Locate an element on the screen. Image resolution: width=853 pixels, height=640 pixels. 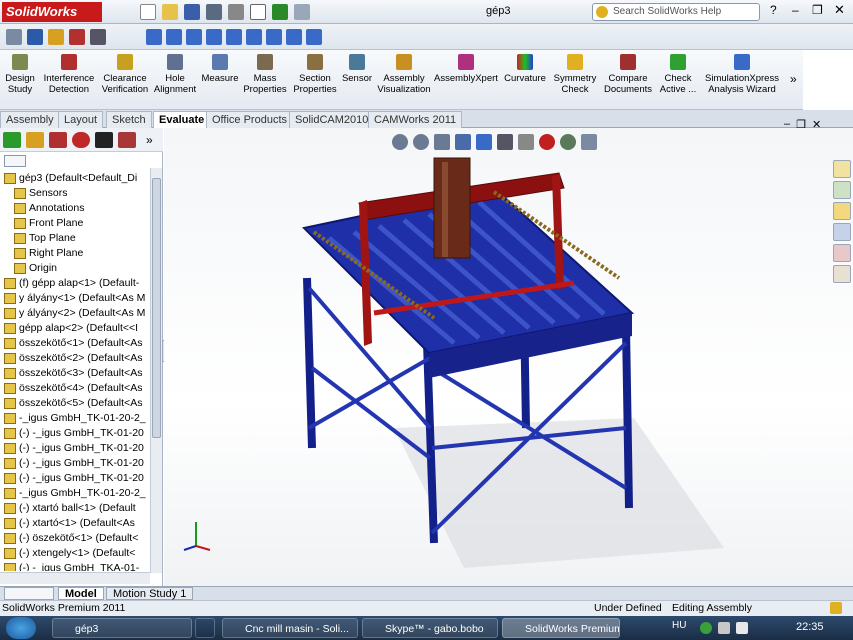
tree-item: Origin is located at coordinates (77, 268).